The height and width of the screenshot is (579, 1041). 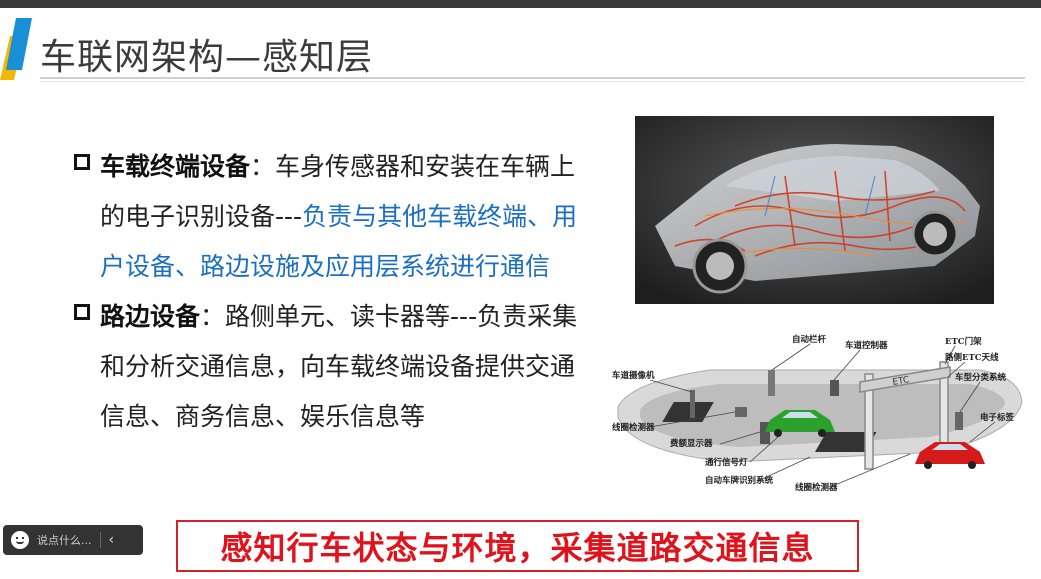 I want to click on bullet-heading: 路边设备, so click(x=150, y=316).